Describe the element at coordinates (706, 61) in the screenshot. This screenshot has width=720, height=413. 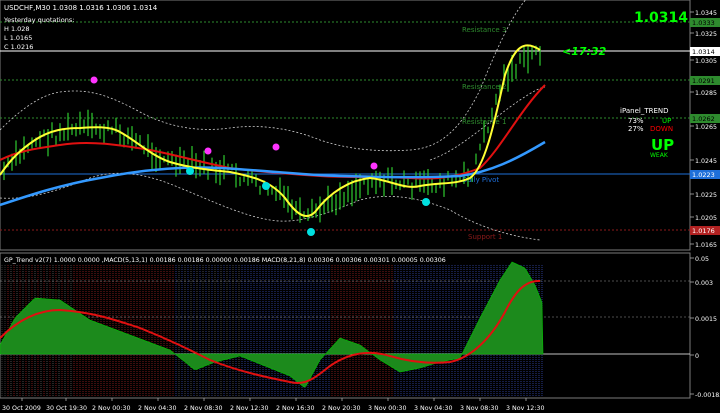
I see `price-axis-label: 1.0305` at that location.